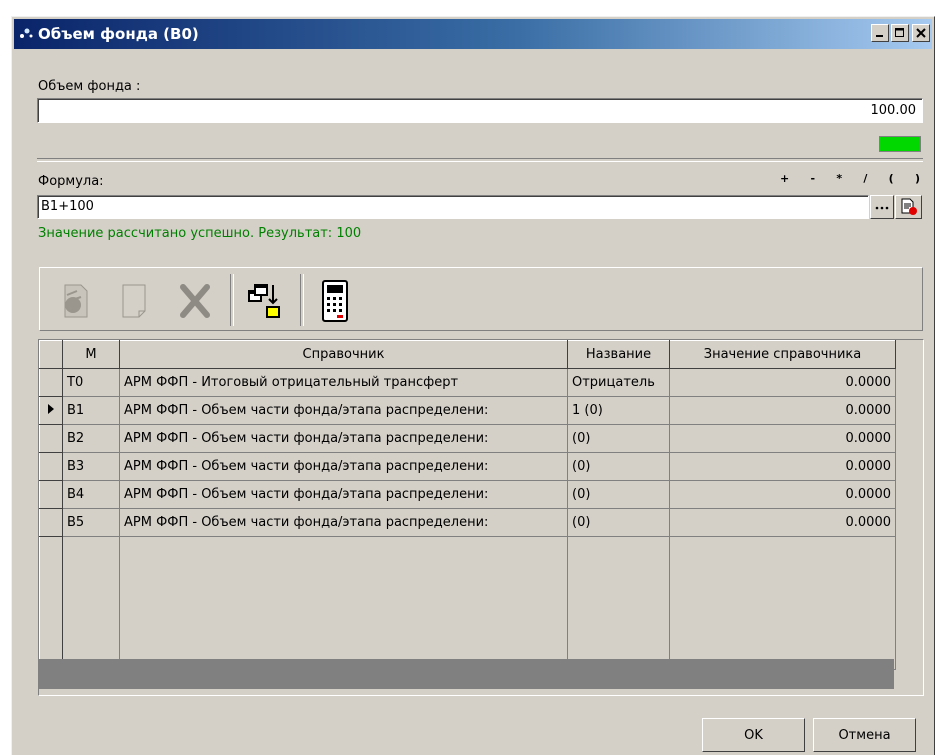 This screenshot has width=938, height=755. I want to click on current-row-arrow-icon, so click(51, 408).